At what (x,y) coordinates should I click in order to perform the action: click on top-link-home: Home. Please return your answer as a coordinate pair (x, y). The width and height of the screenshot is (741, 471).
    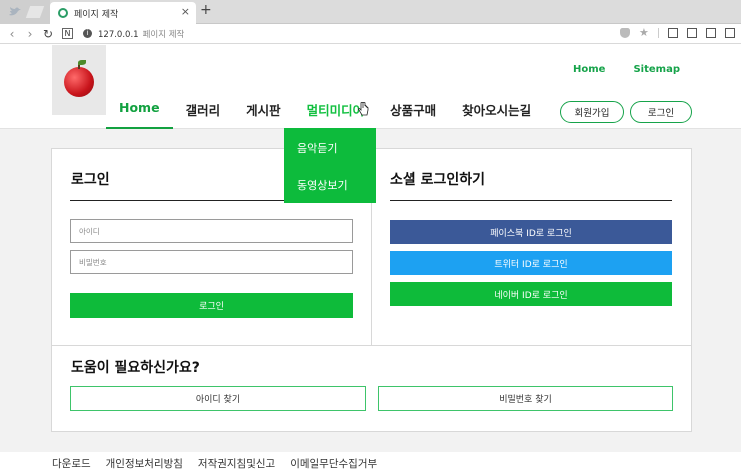
    Looking at the image, I should click on (589, 69).